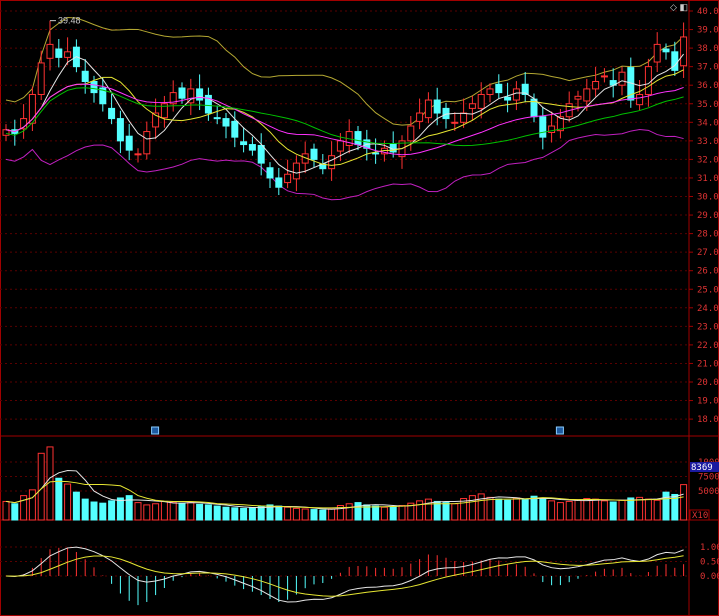 The image size is (719, 616). Describe the element at coordinates (673, 7) in the screenshot. I see `diamond-icon: ◇` at that location.